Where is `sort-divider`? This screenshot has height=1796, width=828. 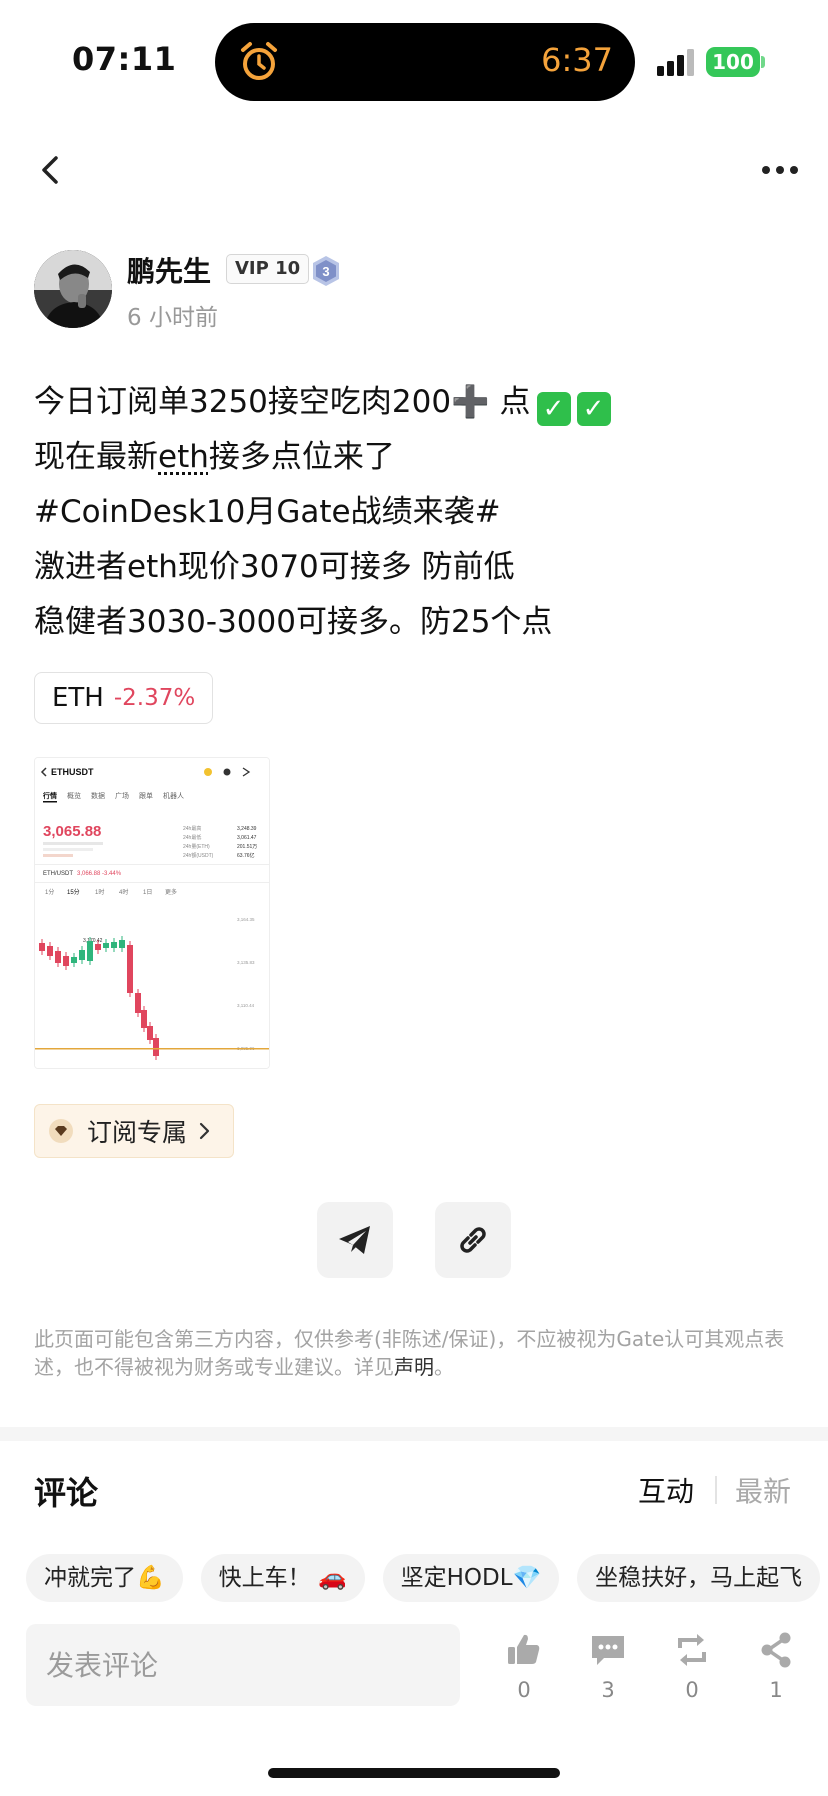
sort-divider is located at coordinates (716, 1490).